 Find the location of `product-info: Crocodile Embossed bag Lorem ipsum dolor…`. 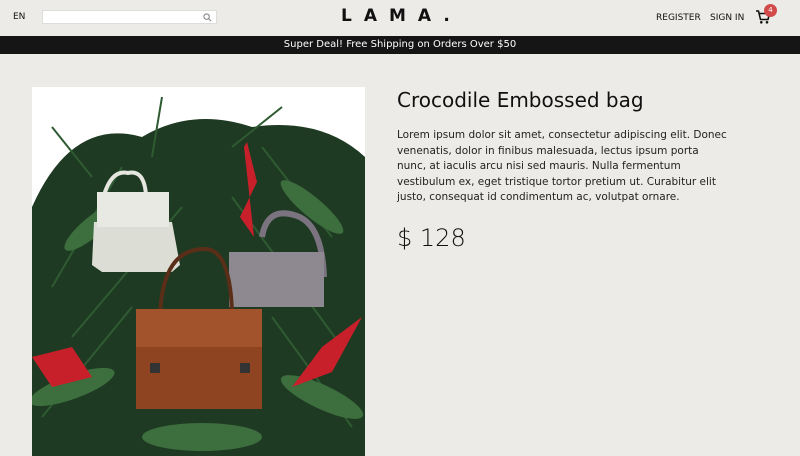

product-info: Crocodile Embossed bag Lorem ipsum dolor… is located at coordinates (562, 170).